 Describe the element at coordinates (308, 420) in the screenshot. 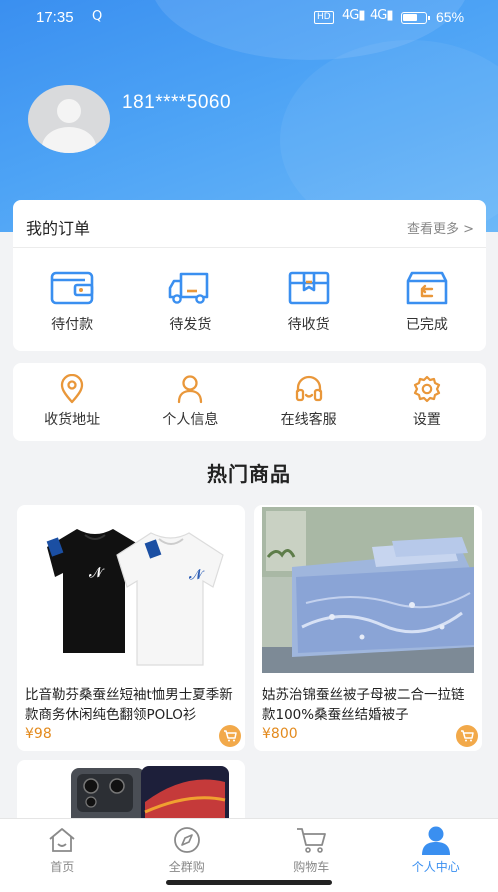

I see `service-label: 在线客服` at that location.